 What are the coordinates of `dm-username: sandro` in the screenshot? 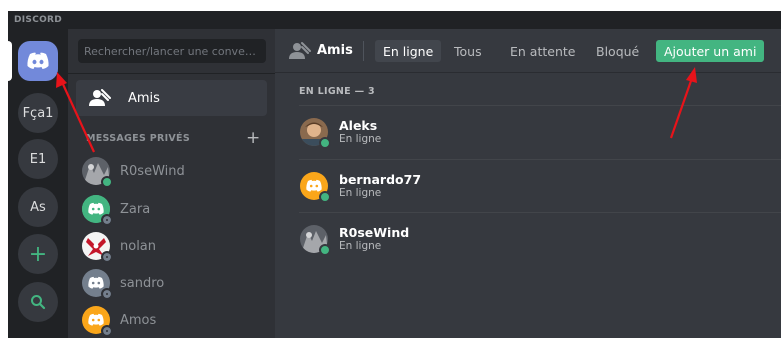 It's located at (142, 283).